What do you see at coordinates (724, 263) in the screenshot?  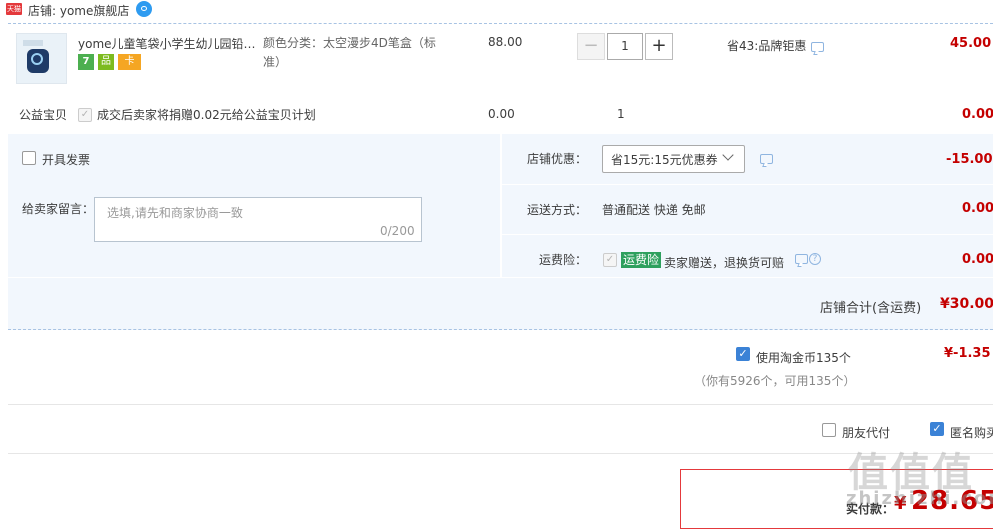 I see `insurance-text: 卖家赠送，退换货可赔` at bounding box center [724, 263].